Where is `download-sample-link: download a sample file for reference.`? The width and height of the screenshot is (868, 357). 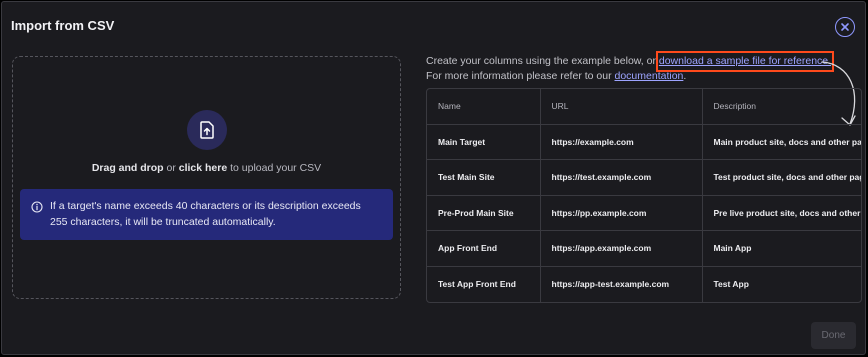
download-sample-link: download a sample file for reference. is located at coordinates (745, 61).